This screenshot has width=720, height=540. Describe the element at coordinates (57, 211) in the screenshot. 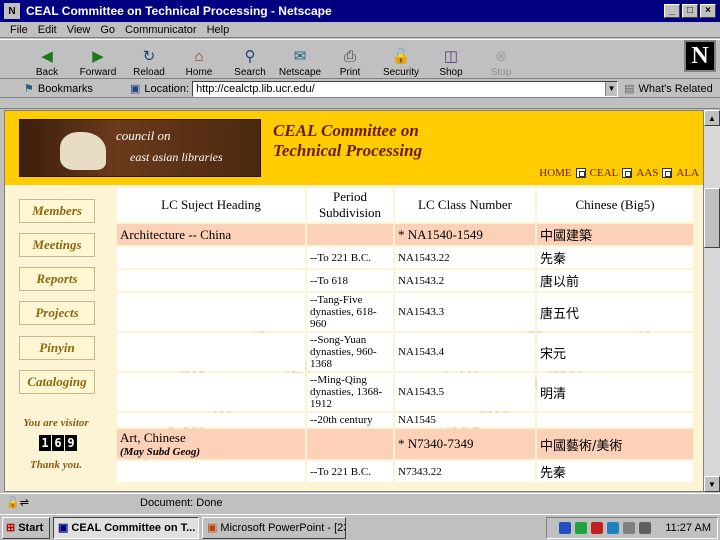

I see `sidebar-item-members: Members` at that location.